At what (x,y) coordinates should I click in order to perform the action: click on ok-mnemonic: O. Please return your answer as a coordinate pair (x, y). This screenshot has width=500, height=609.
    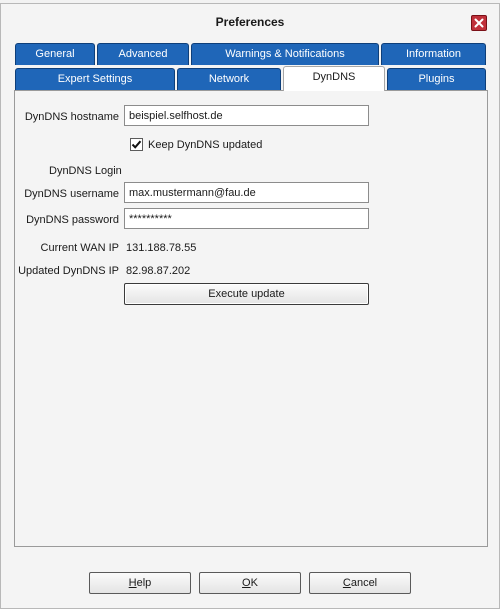
    Looking at the image, I should click on (246, 583).